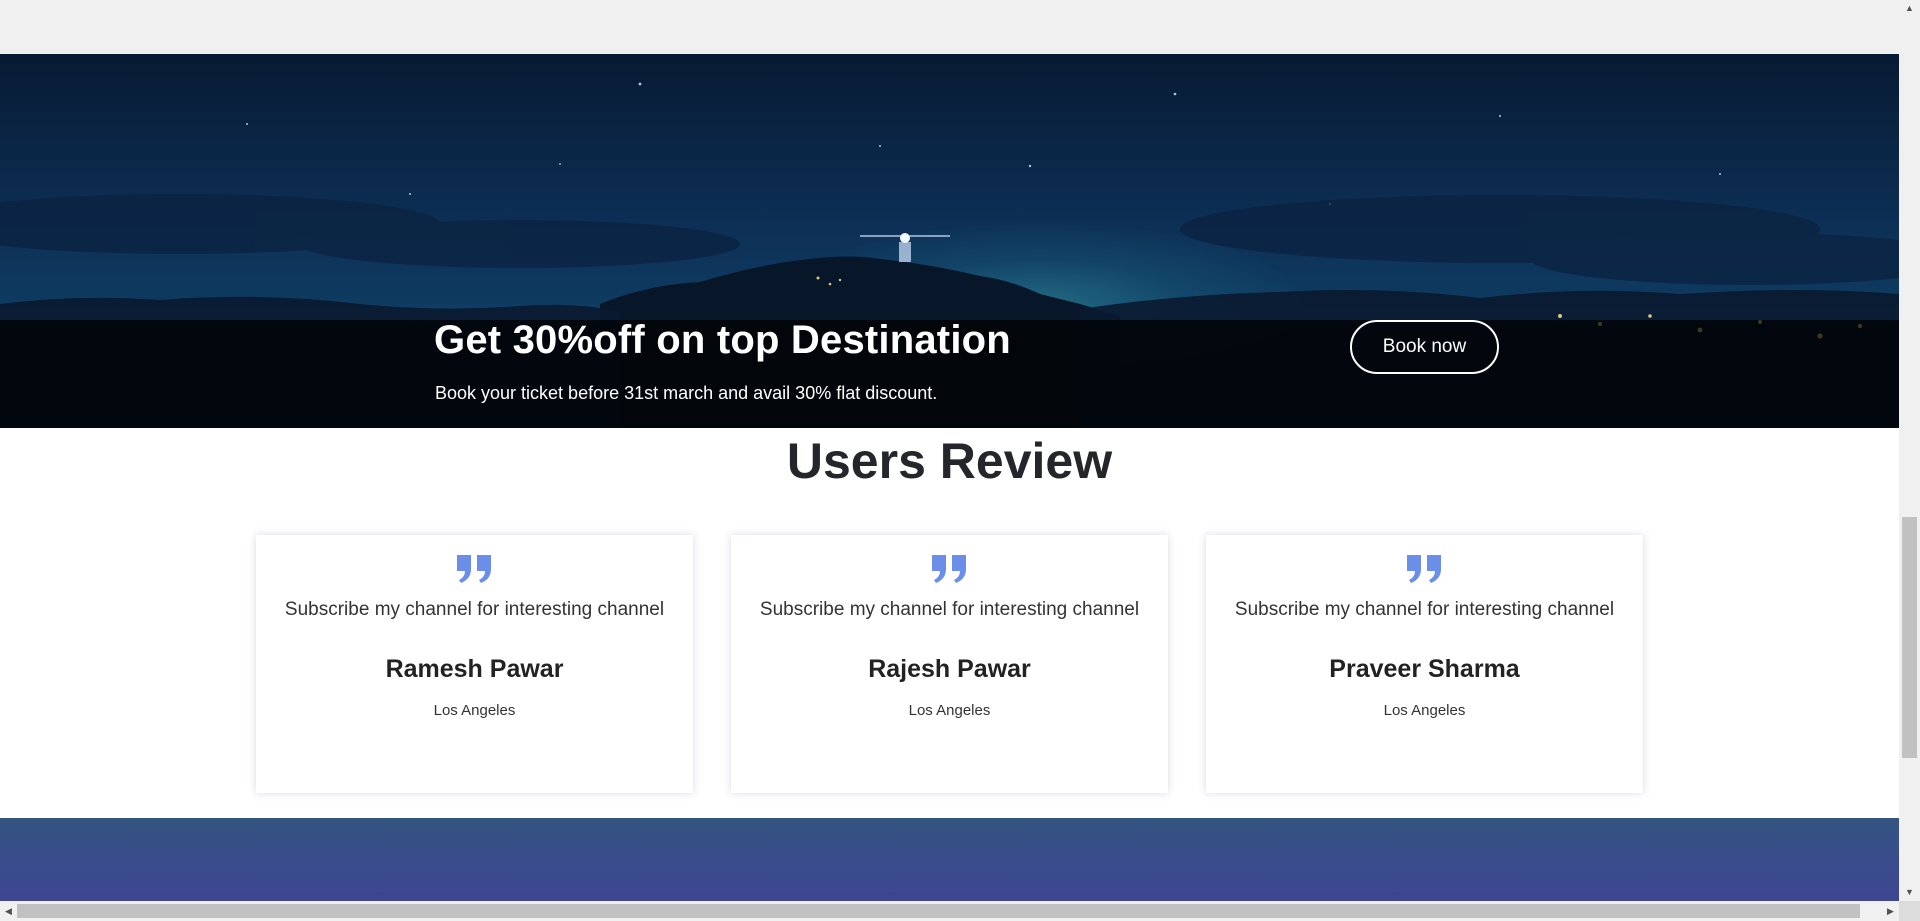 This screenshot has height=921, width=1920. What do you see at coordinates (949, 669) in the screenshot?
I see `reviewer-name: Rajesh Pawar` at bounding box center [949, 669].